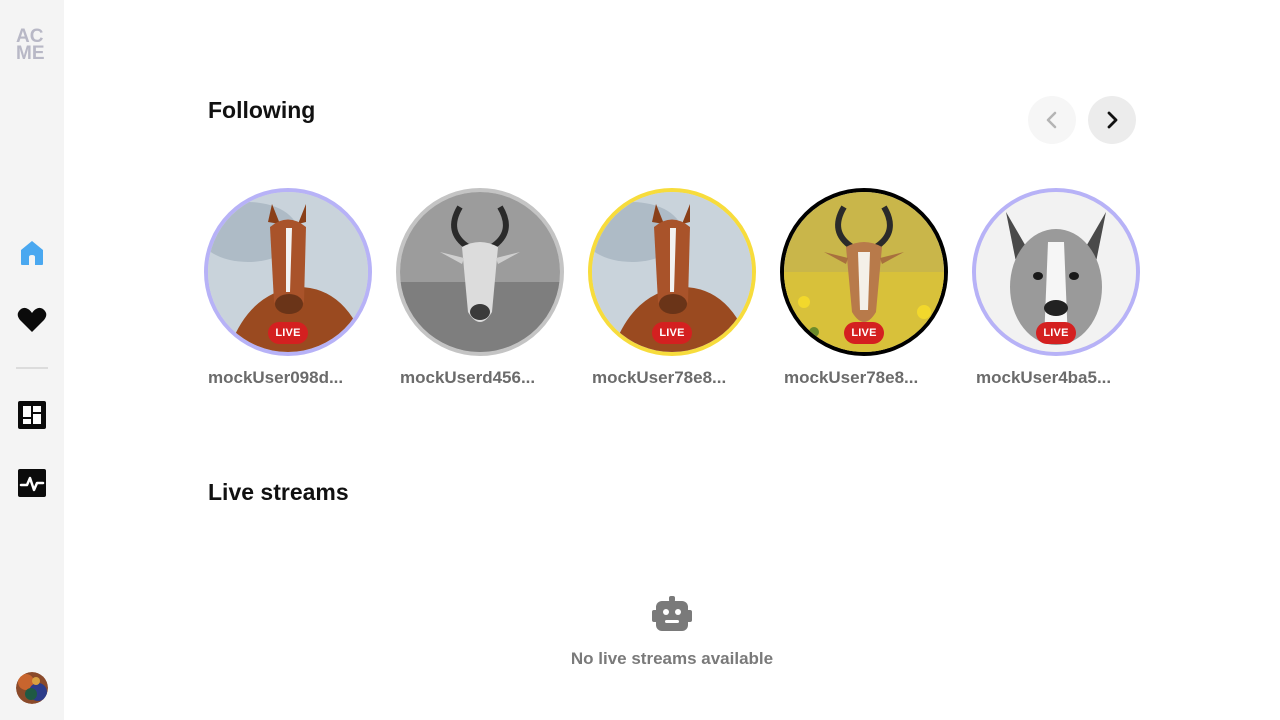  I want to click on dashboard-icon, so click(32, 415).